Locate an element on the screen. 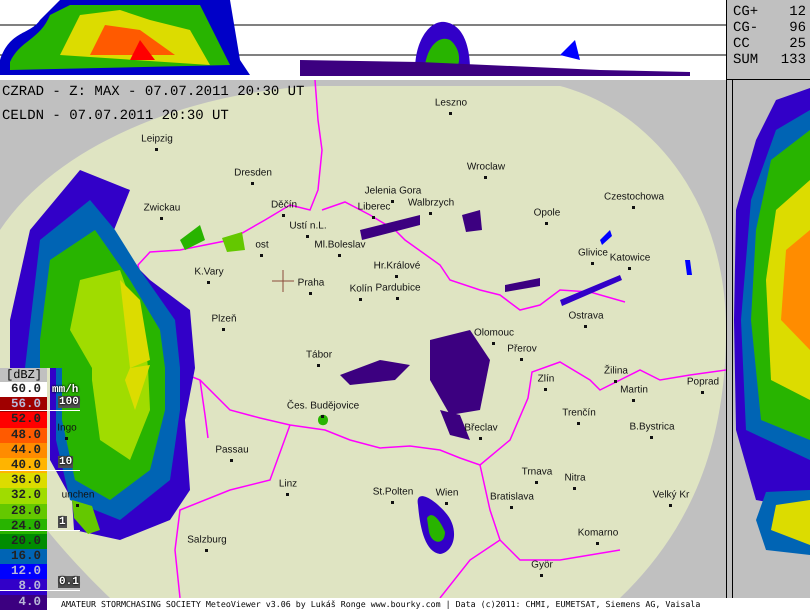  city-label: Wroclaw is located at coordinates (486, 167).